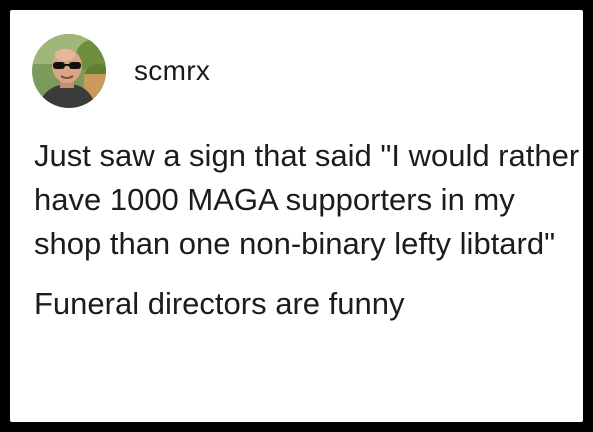 This screenshot has width=593, height=432. What do you see at coordinates (172, 71) in the screenshot?
I see `author-username: scmrx` at bounding box center [172, 71].